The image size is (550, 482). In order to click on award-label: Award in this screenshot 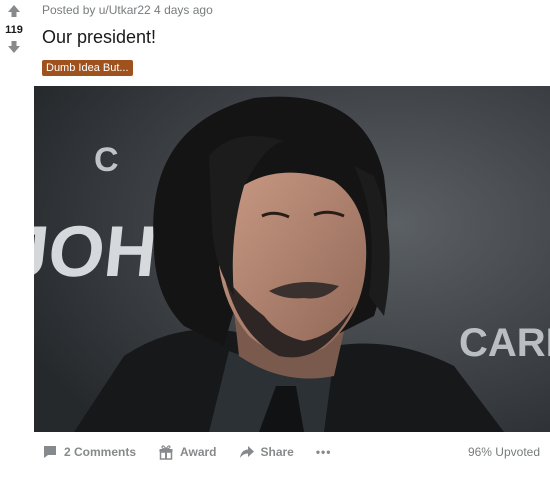, I will do `click(198, 452)`.